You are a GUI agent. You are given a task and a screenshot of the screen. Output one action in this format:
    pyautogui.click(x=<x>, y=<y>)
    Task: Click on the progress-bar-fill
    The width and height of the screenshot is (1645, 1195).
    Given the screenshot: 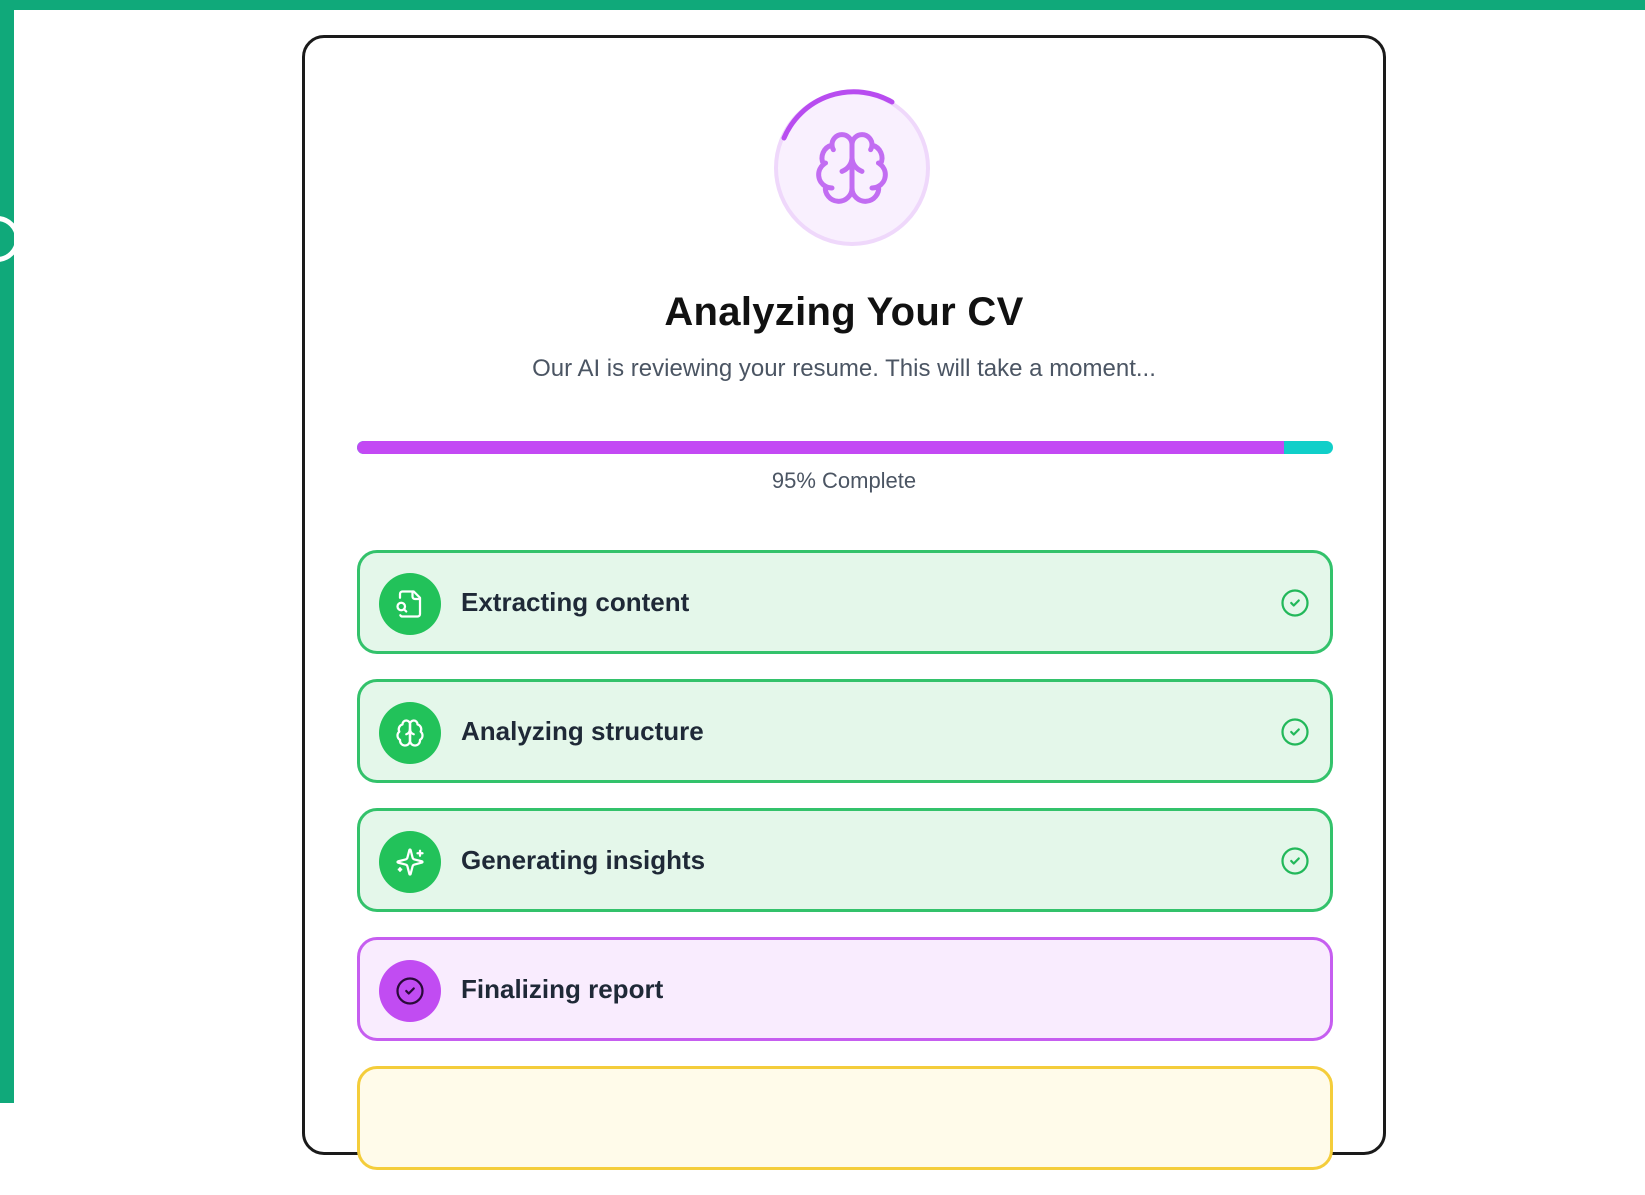 What is the action you would take?
    pyautogui.click(x=821, y=447)
    